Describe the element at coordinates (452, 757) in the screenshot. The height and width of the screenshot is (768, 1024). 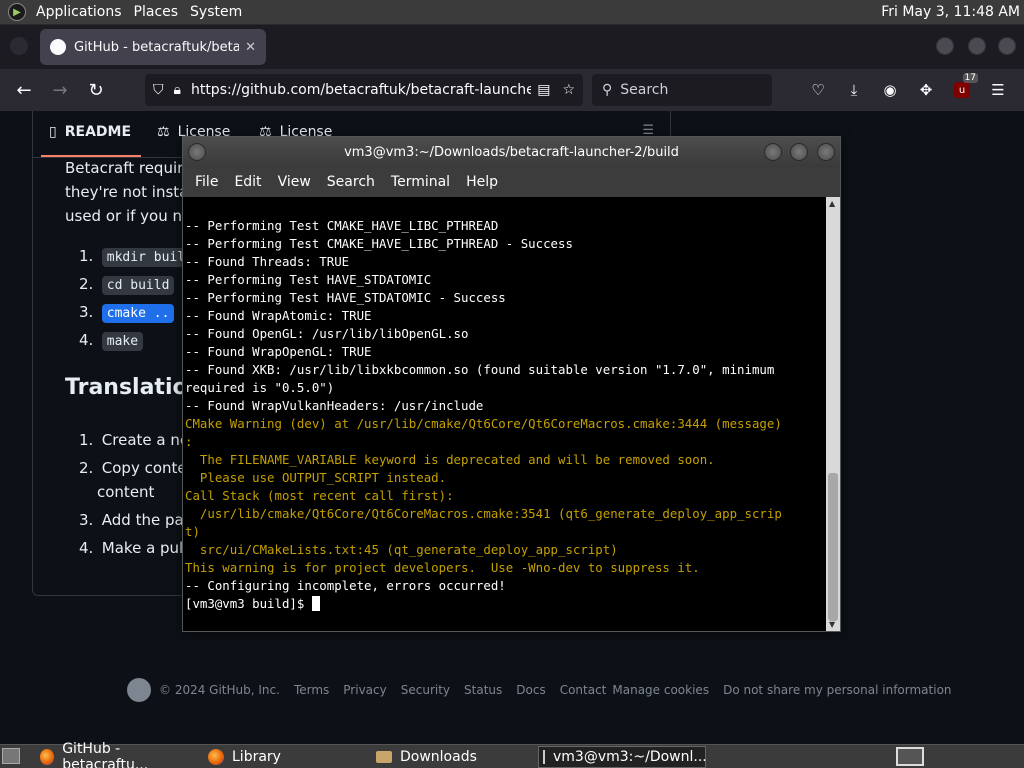
I see `taskbar-item-downloads: Downloads` at that location.